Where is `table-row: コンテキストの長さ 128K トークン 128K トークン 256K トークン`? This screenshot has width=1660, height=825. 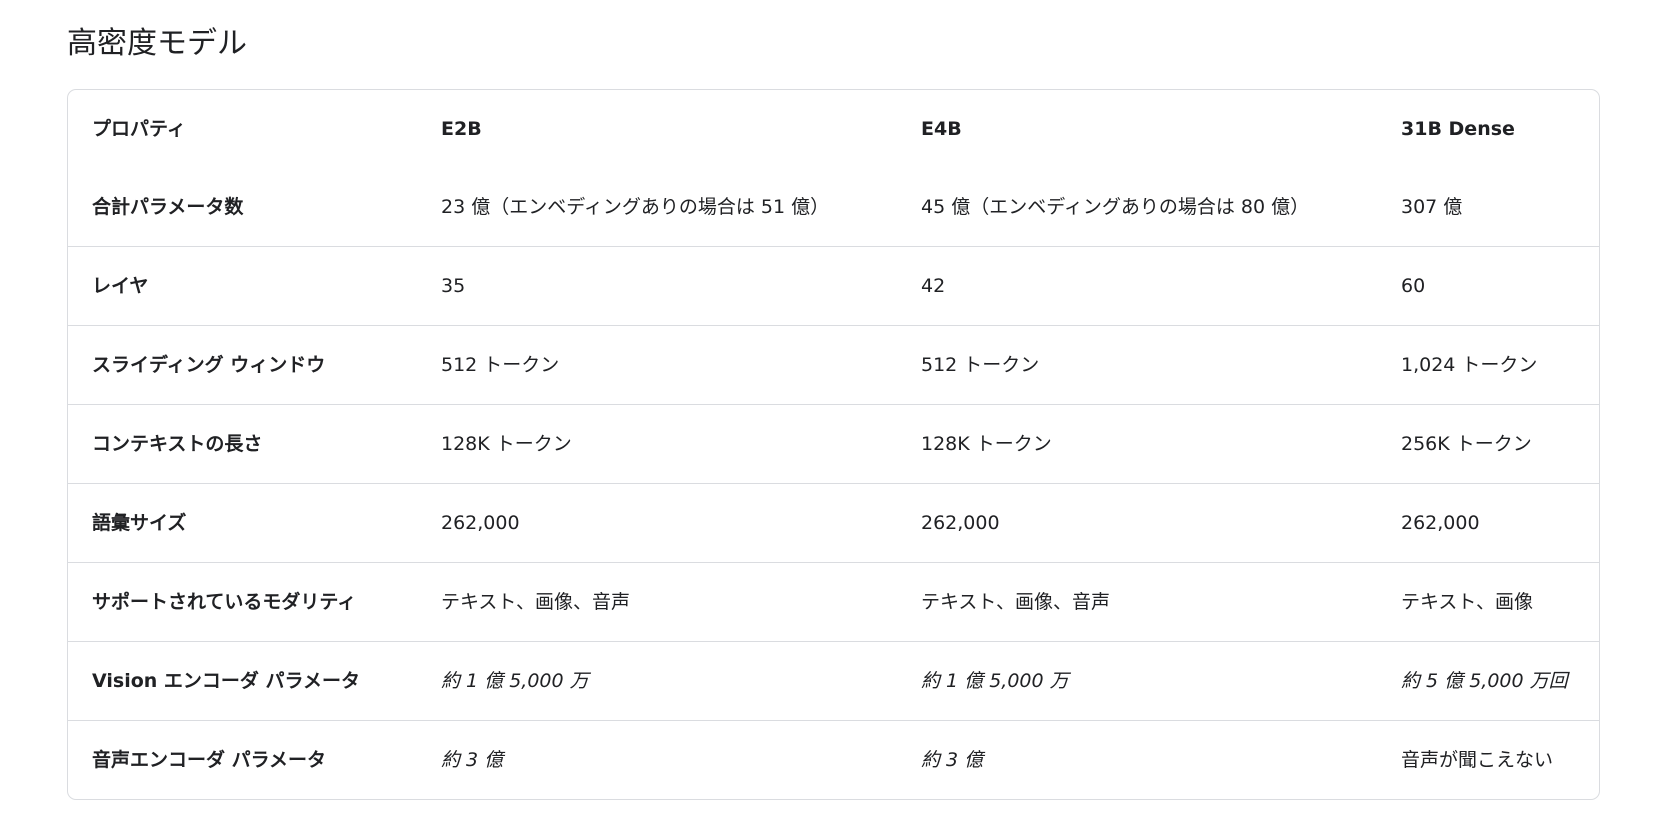 table-row: コンテキストの長さ 128K トークン 128K トークン 256K トークン is located at coordinates (833, 444).